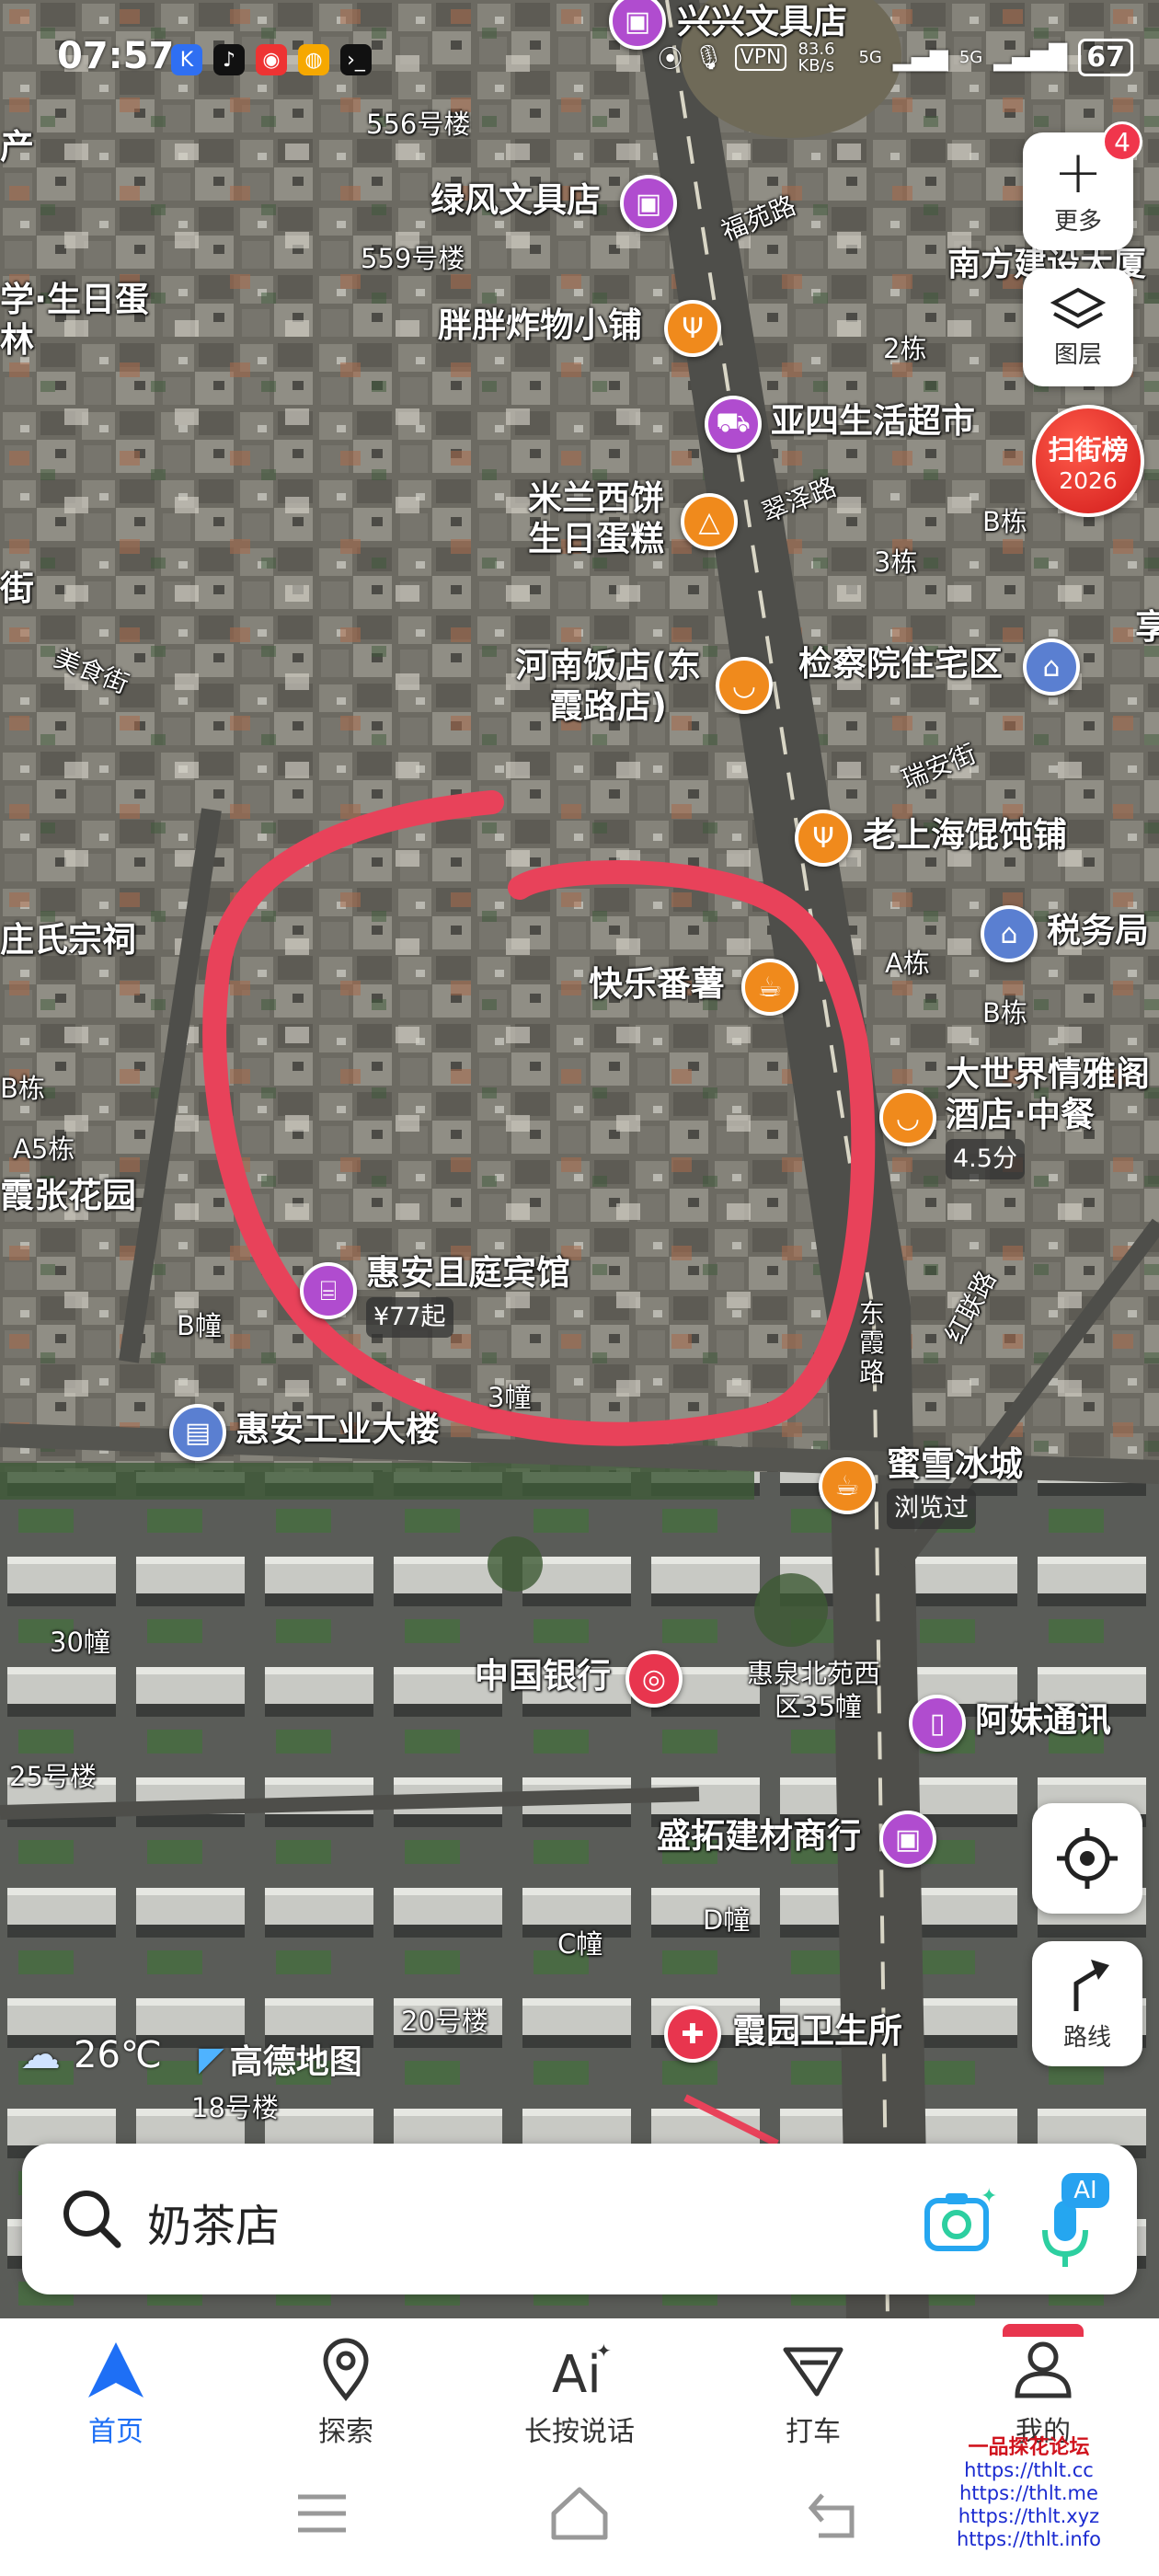  I want to click on camera-icon: ✦, so click(960, 2221).